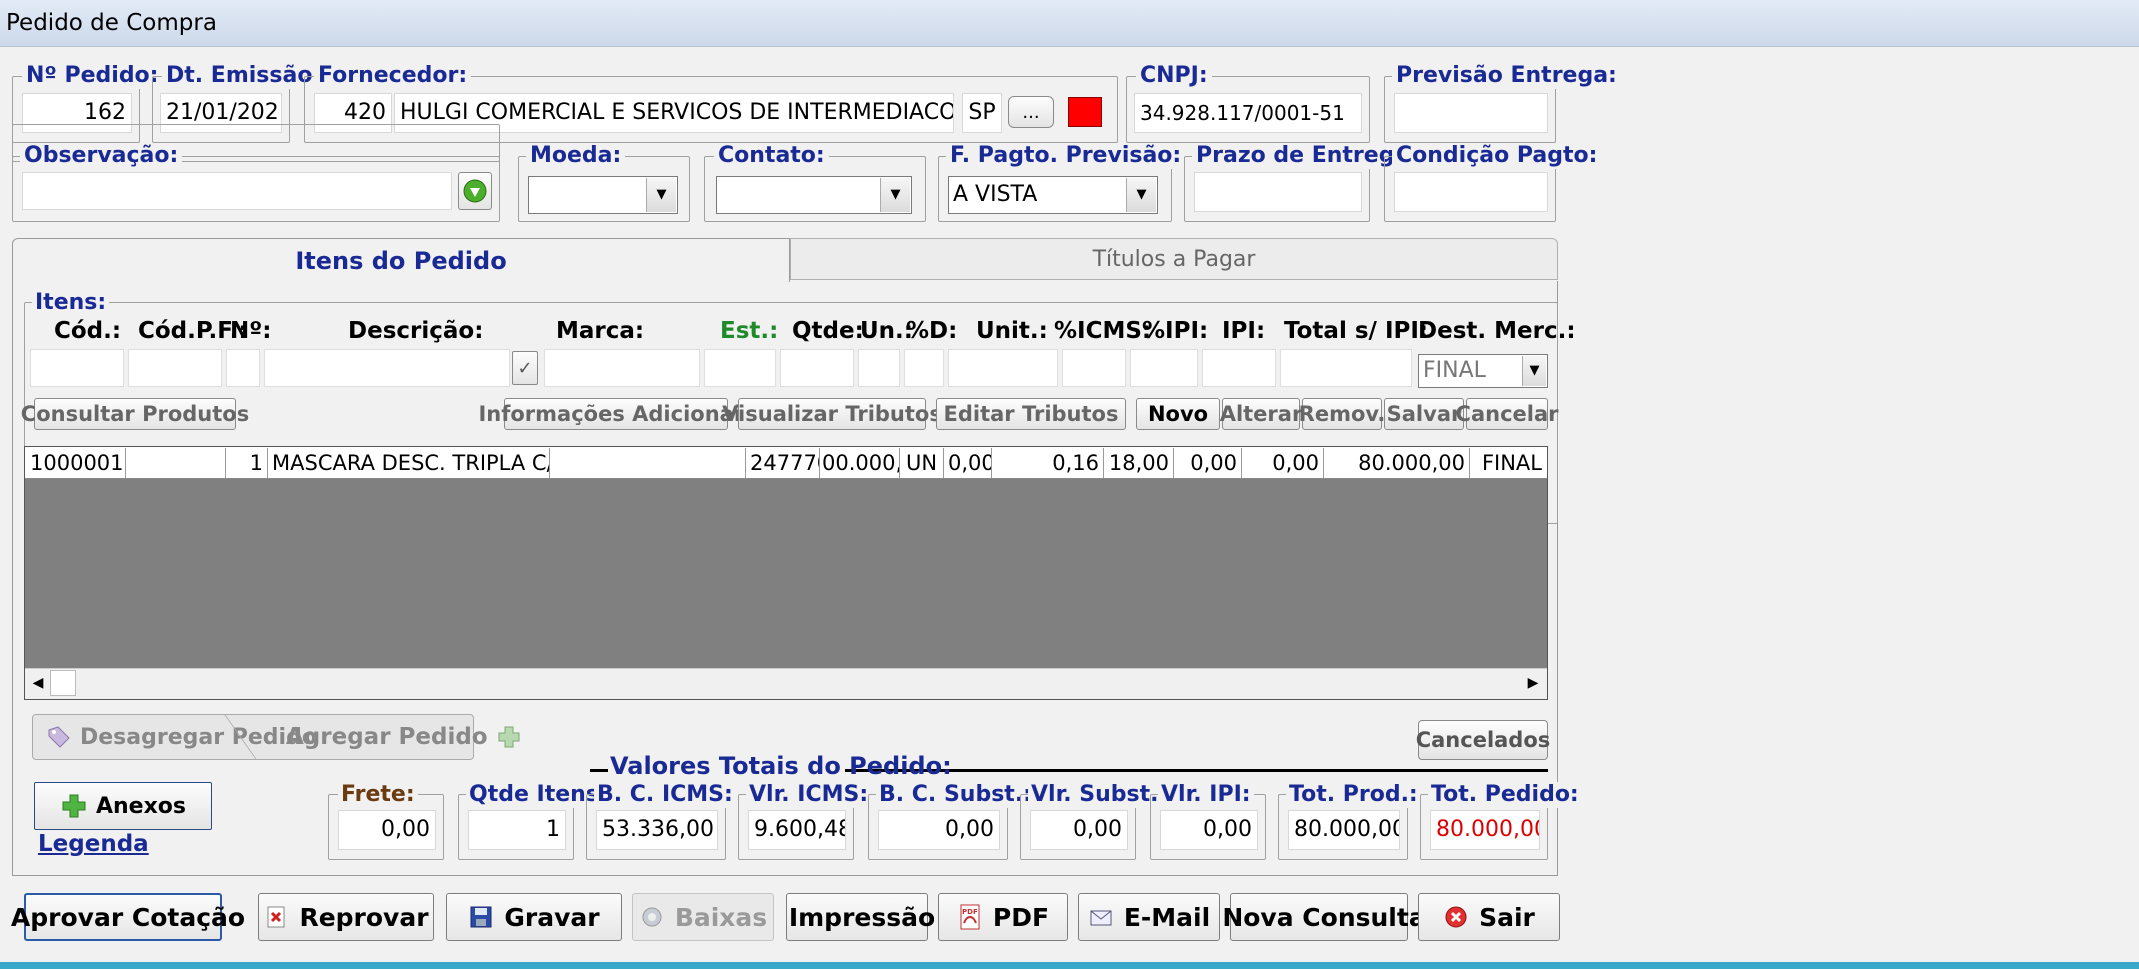  Describe the element at coordinates (932, 331) in the screenshot. I see `col-desconto: %D:` at that location.